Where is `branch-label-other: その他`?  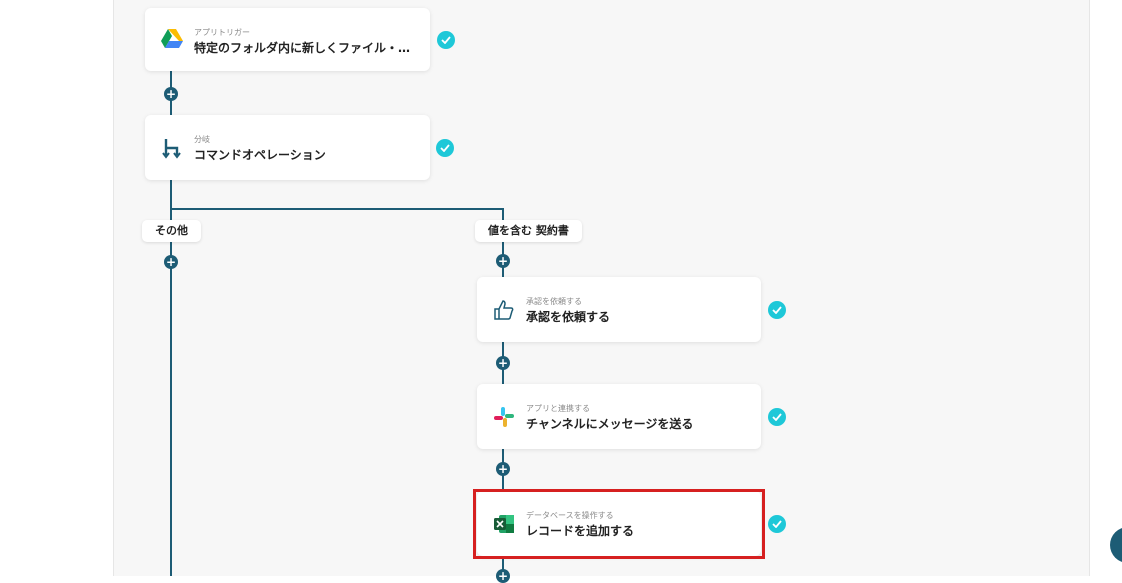 branch-label-other: その他 is located at coordinates (171, 231).